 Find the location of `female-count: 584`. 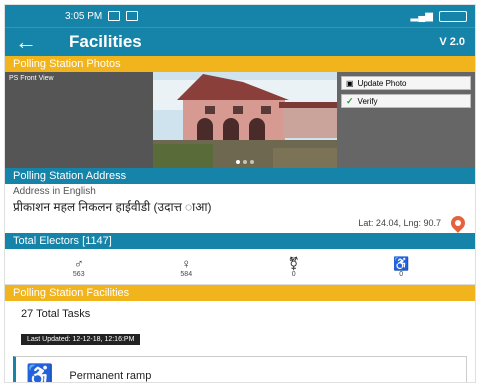

female-count: 584 is located at coordinates (186, 274).